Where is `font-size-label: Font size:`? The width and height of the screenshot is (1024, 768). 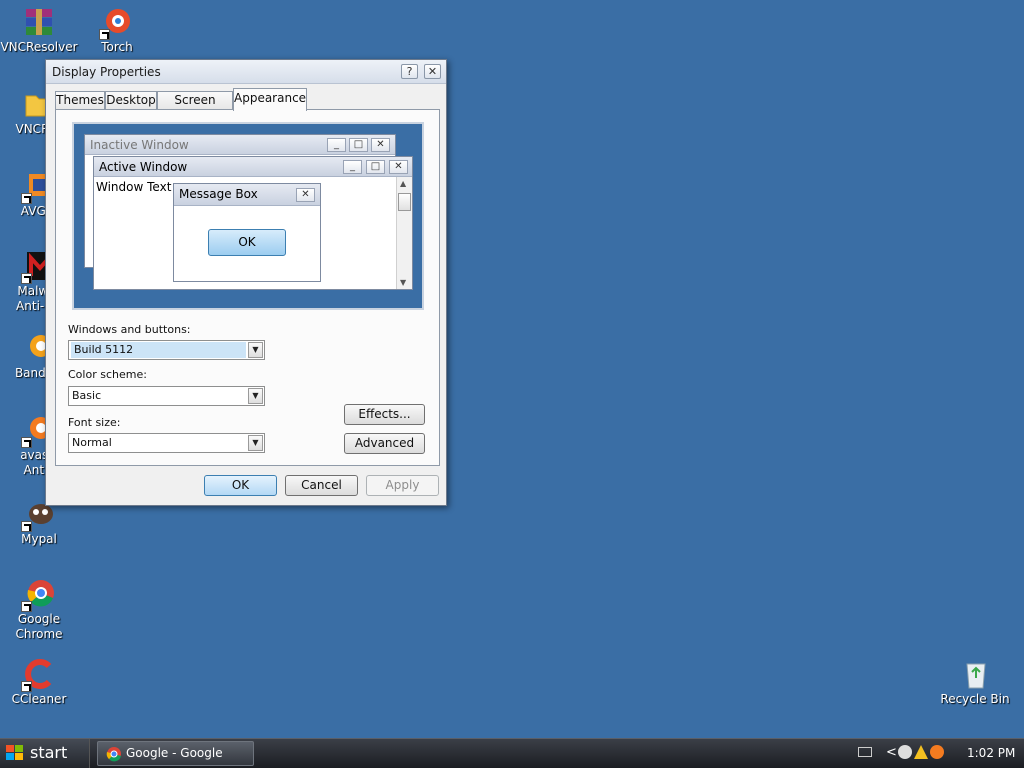 font-size-label: Font size: is located at coordinates (94, 422).